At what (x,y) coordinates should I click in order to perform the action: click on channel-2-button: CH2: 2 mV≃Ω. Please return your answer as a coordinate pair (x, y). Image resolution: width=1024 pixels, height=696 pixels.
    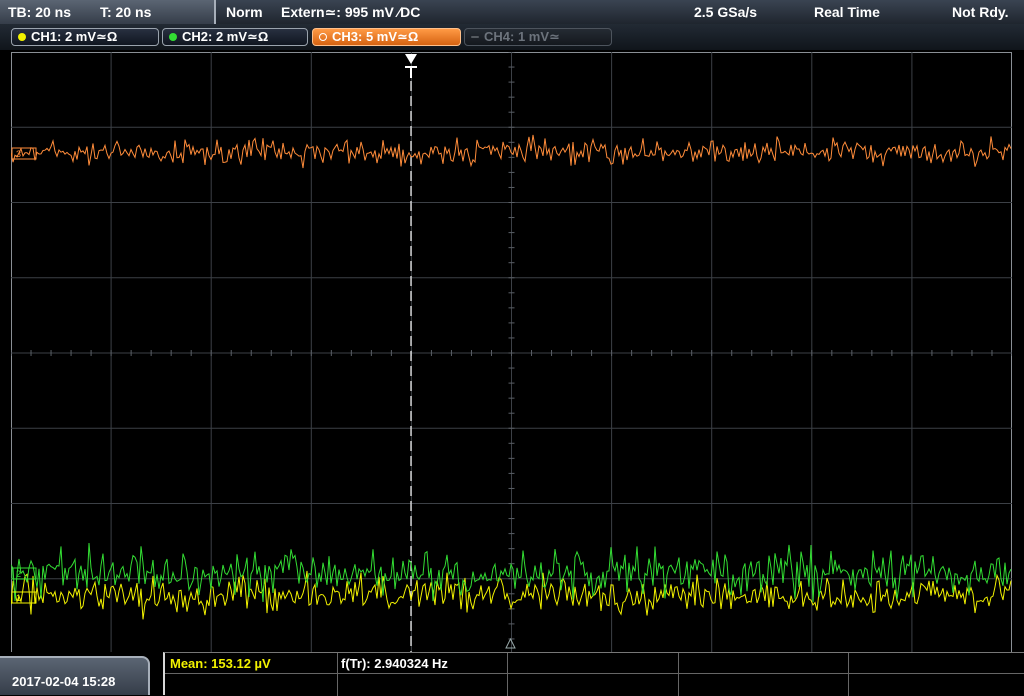
    Looking at the image, I should click on (235, 37).